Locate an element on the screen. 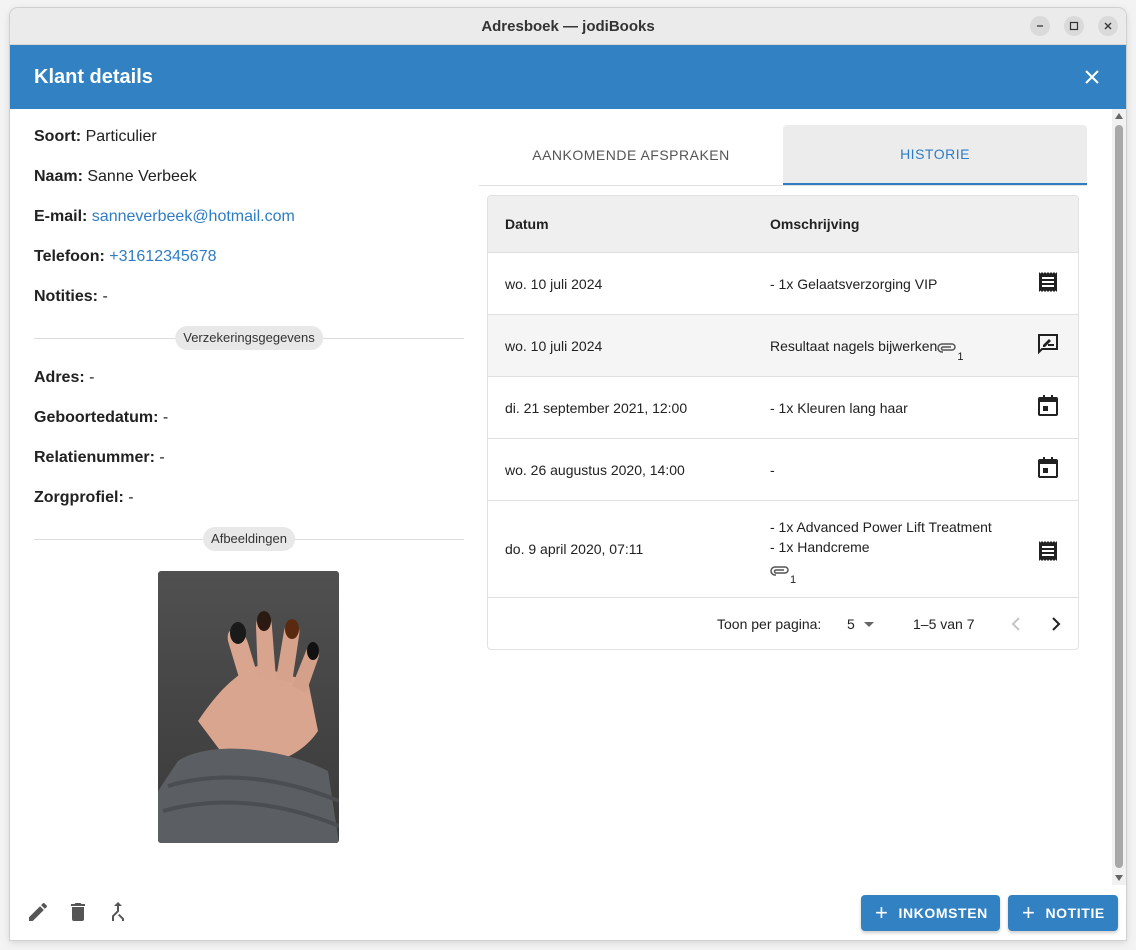 The height and width of the screenshot is (950, 1136). row-description-line: - 1x Handcreme is located at coordinates (820, 547).